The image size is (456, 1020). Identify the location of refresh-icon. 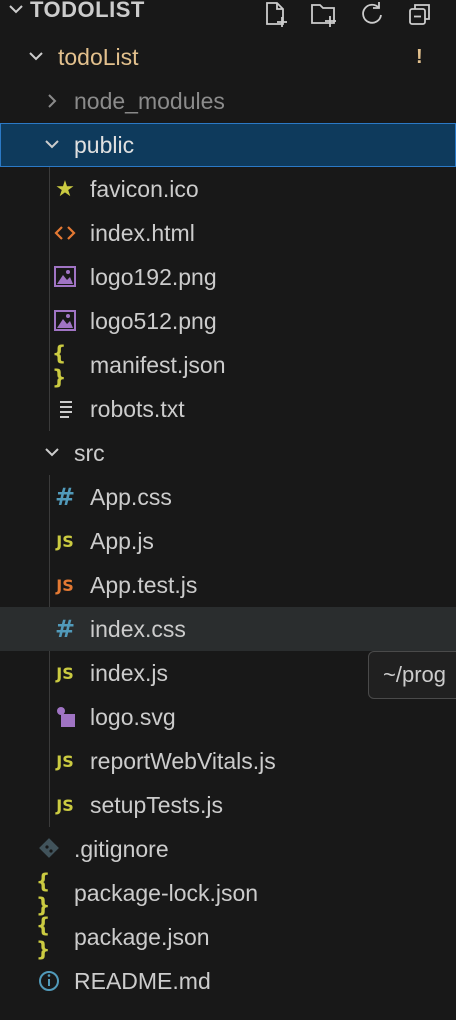
(372, 13).